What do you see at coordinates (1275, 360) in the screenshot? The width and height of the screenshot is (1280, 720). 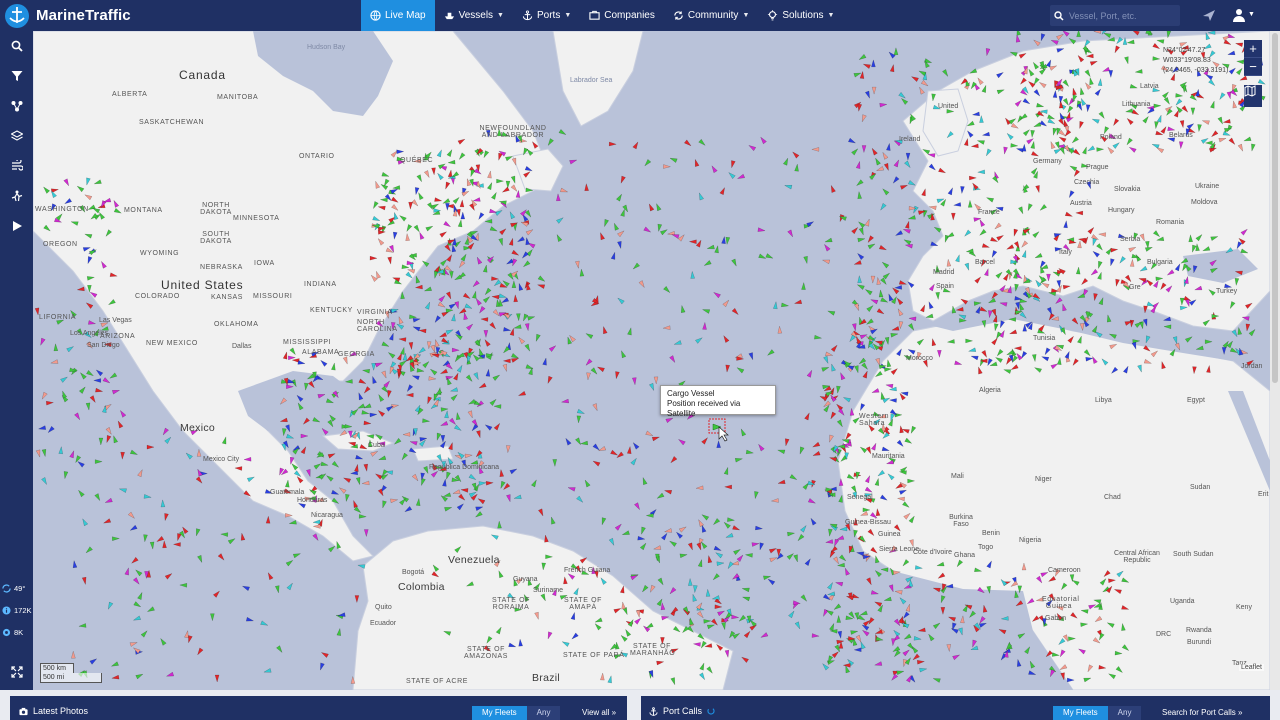 I see `page-scrollbar` at bounding box center [1275, 360].